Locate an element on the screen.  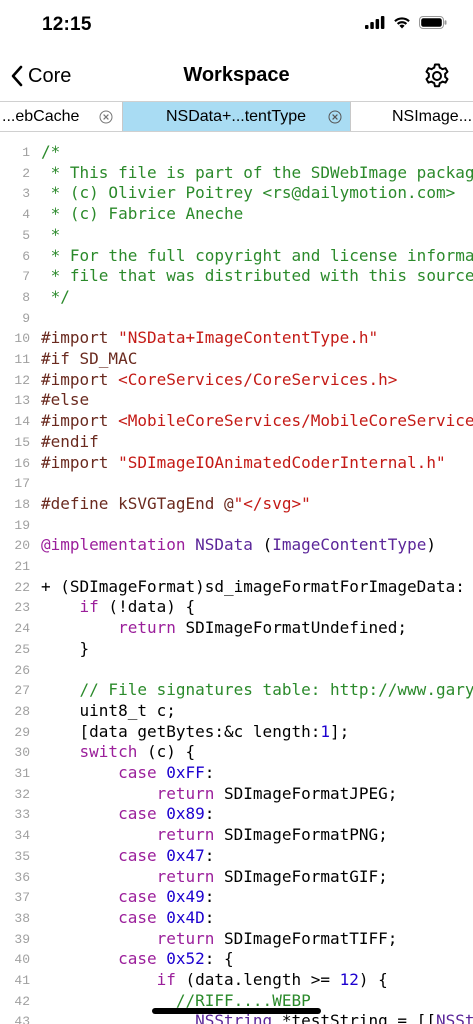
line-number: 33 is located at coordinates (22, 815).